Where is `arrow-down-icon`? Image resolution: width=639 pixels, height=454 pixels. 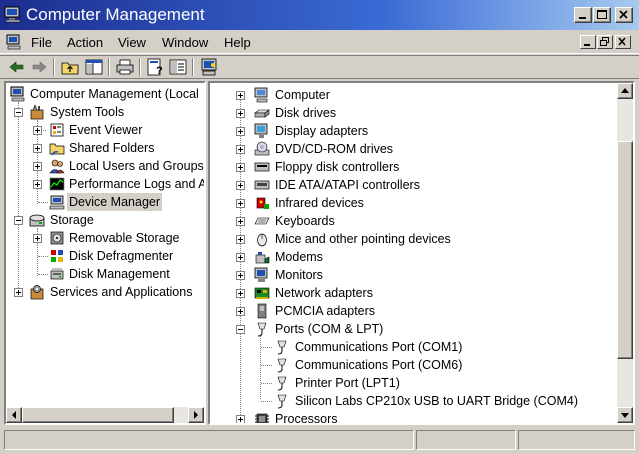 arrow-down-icon is located at coordinates (625, 415).